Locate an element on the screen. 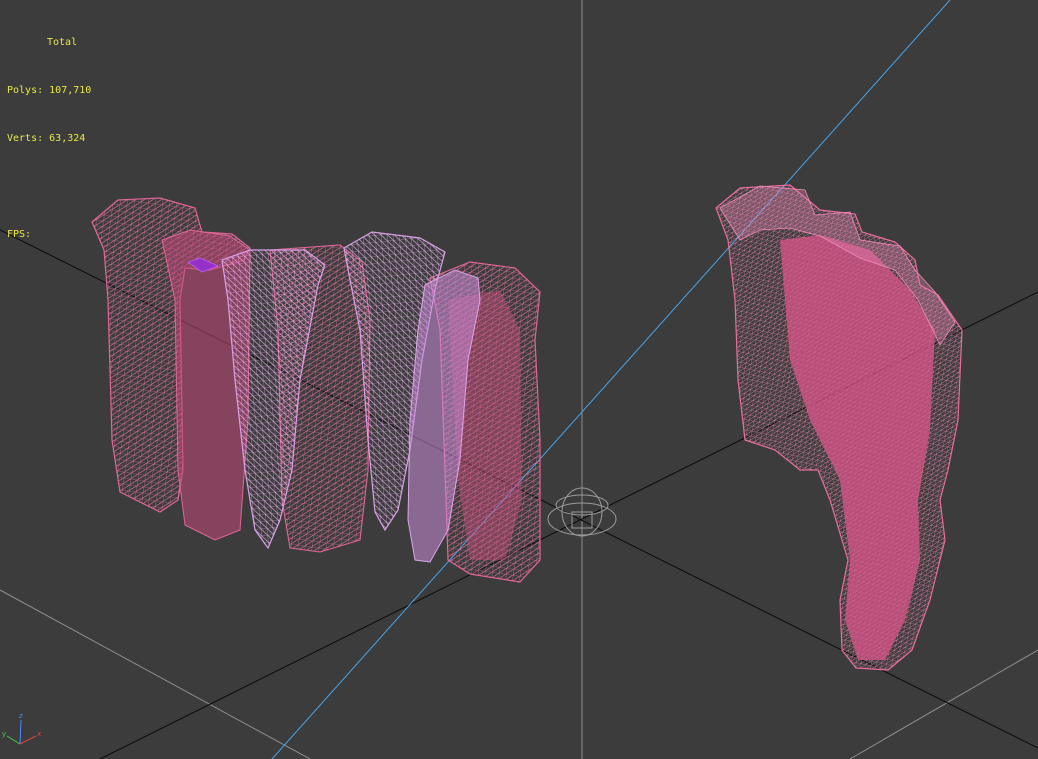 Image resolution: width=1038 pixels, height=759 pixels. x-axis-label: x is located at coordinates (39, 734).